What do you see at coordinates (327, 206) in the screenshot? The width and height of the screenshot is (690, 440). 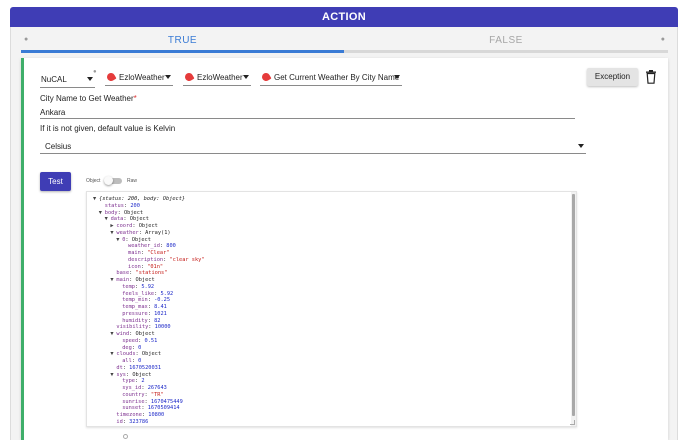 I see `json-tree-row: status: 200` at bounding box center [327, 206].